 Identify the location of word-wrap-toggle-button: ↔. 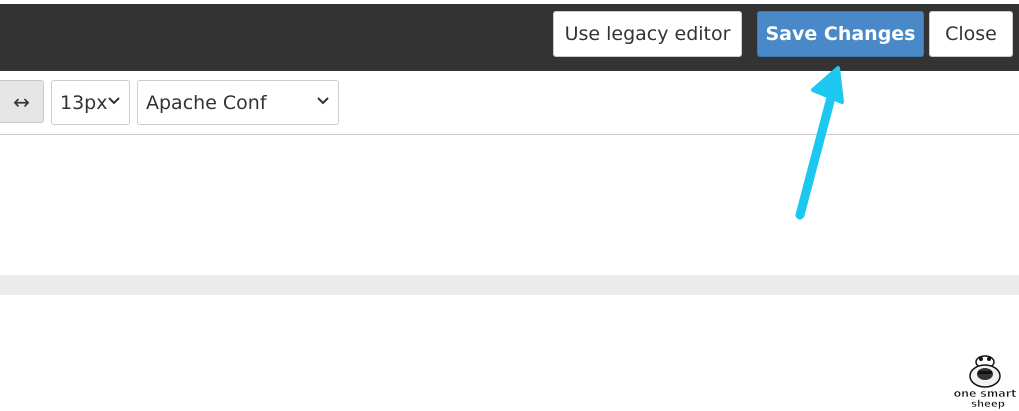
(22, 101).